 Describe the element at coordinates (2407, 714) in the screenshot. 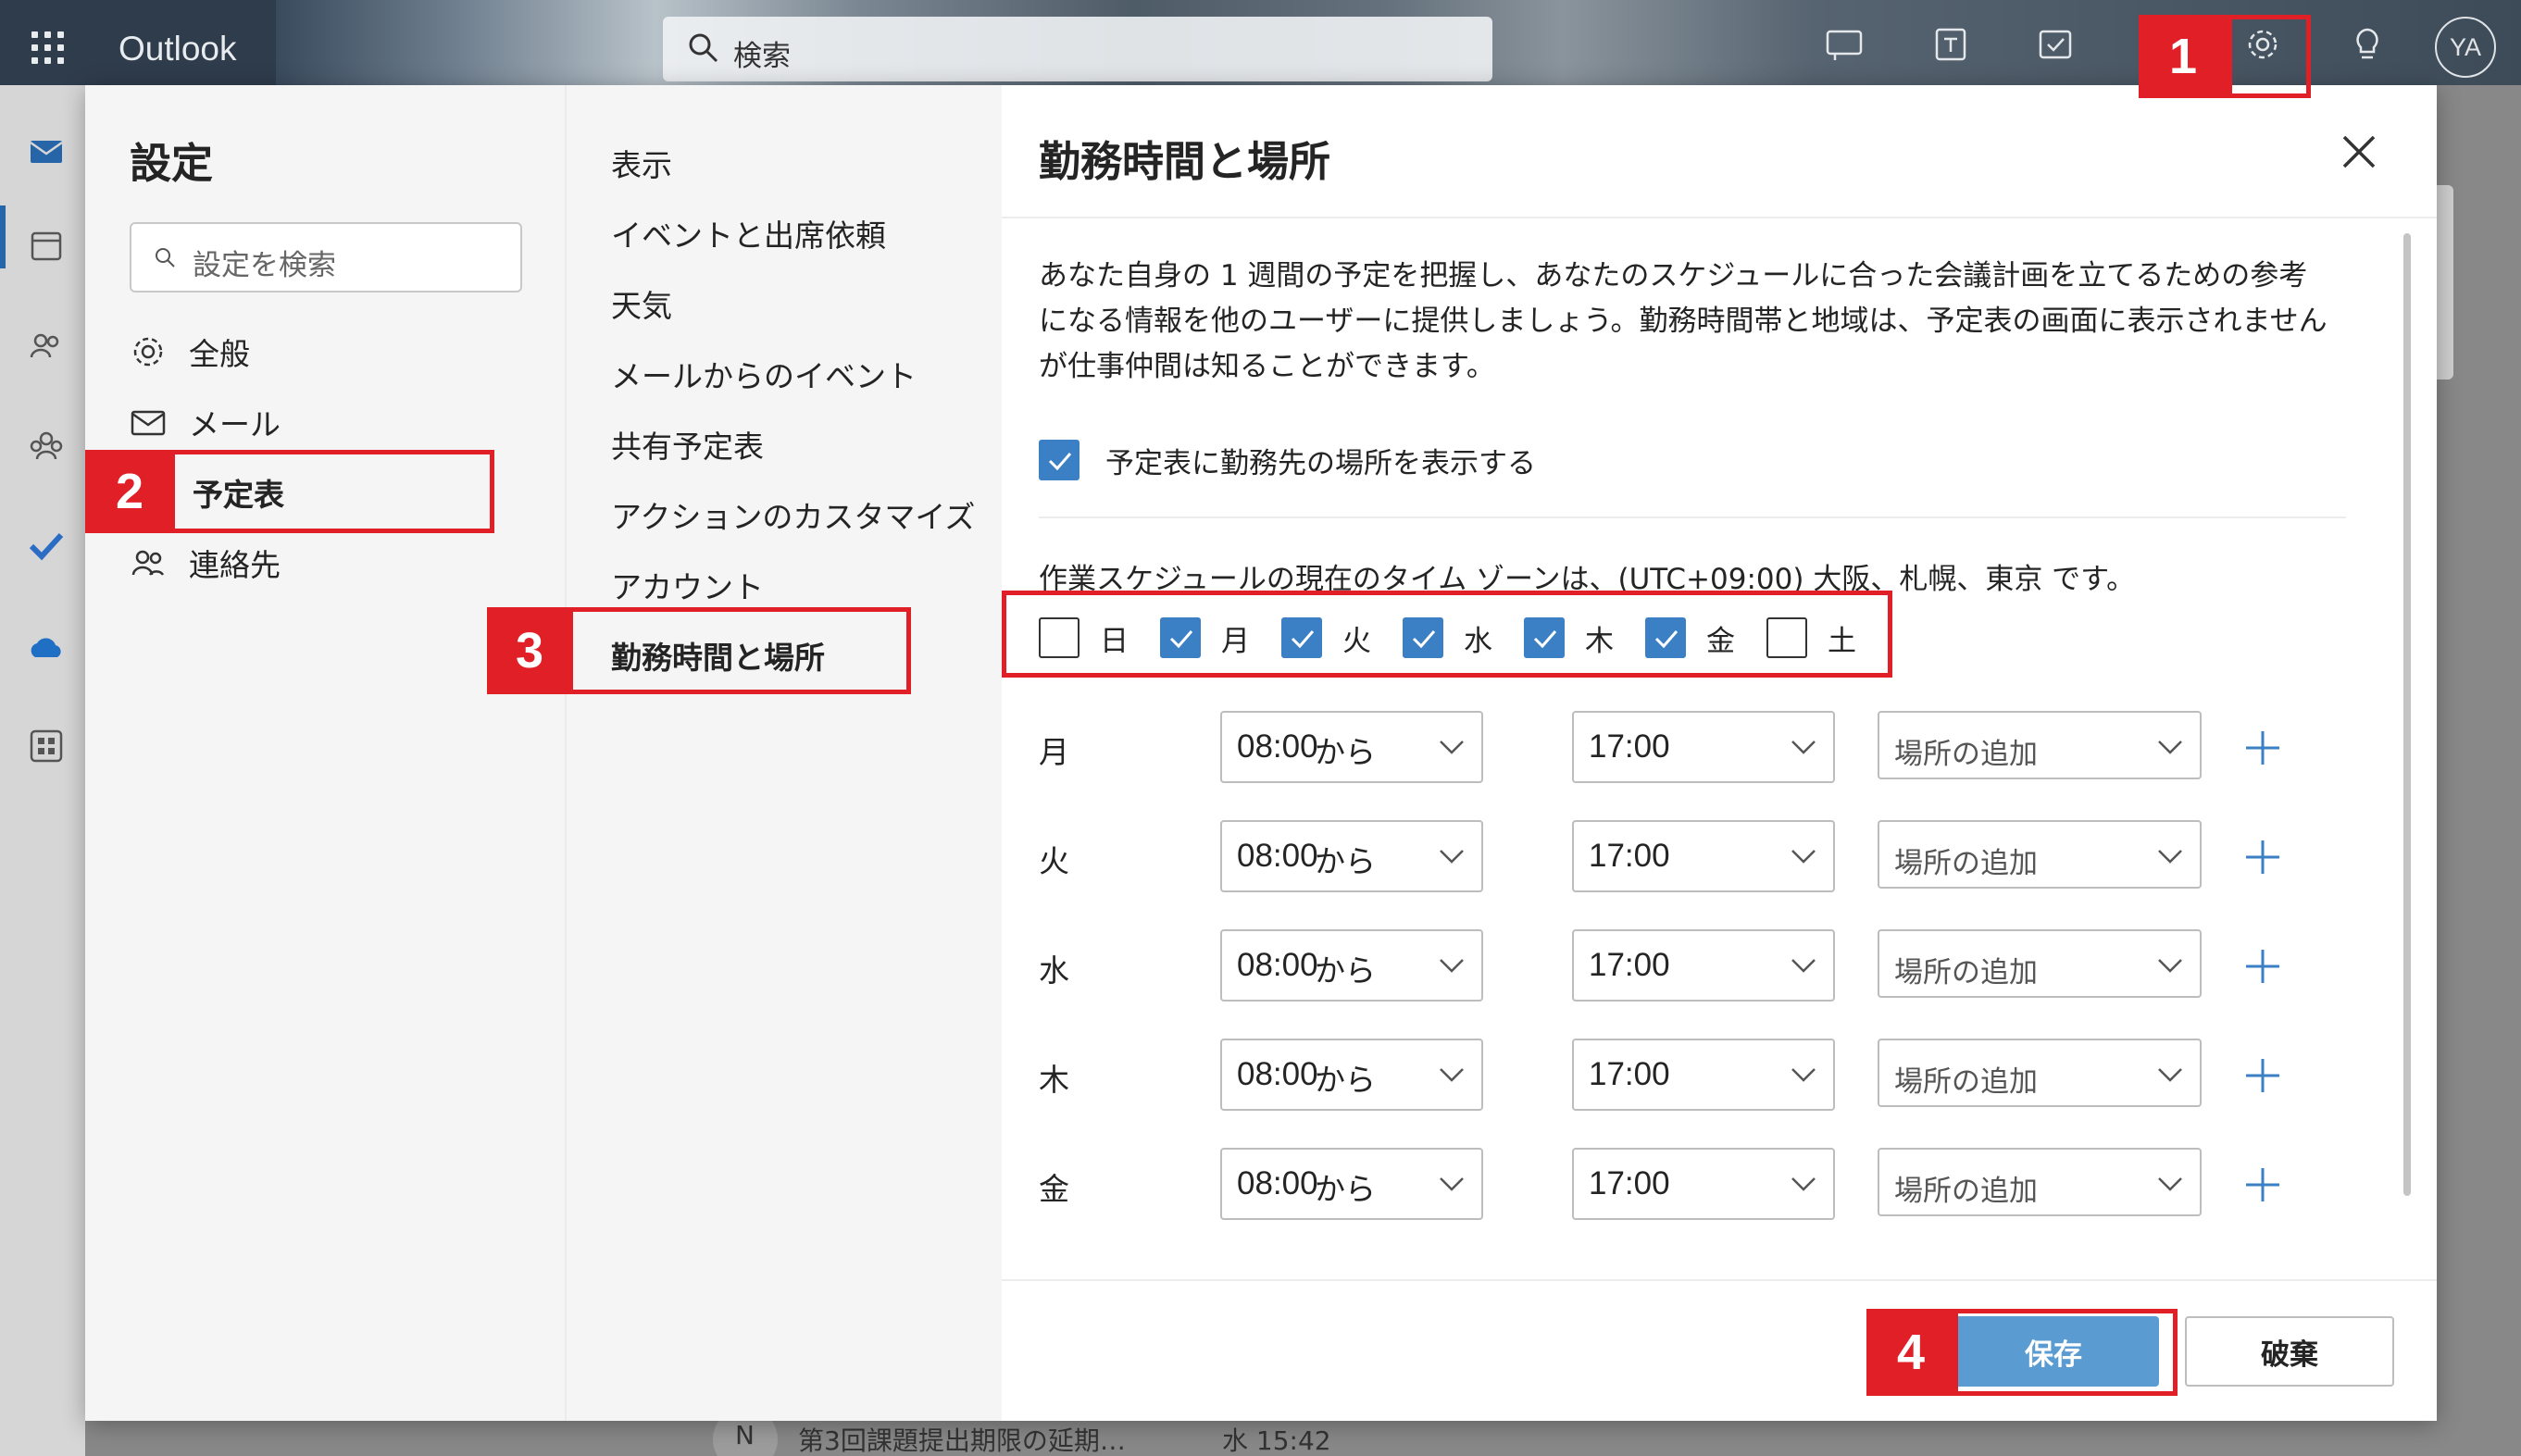

I see `panel-scrollbar` at that location.